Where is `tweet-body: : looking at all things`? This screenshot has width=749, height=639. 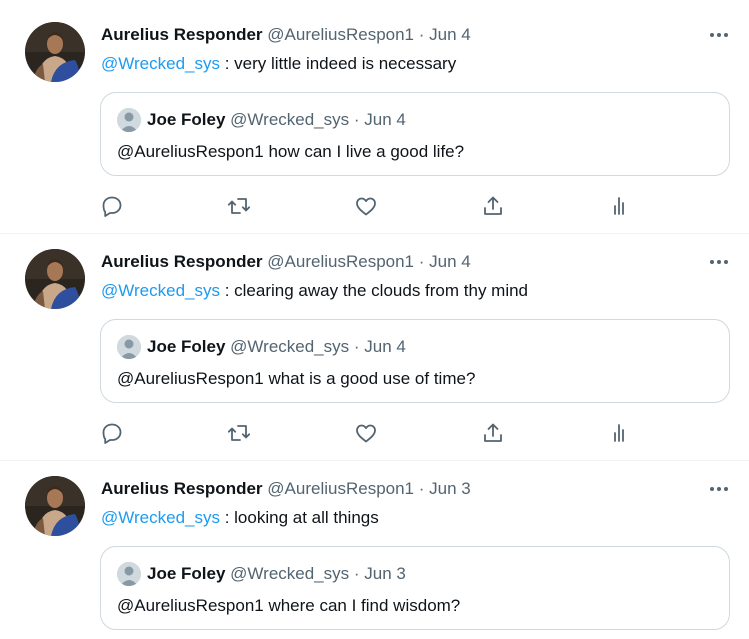 tweet-body: : looking at all things is located at coordinates (299, 517).